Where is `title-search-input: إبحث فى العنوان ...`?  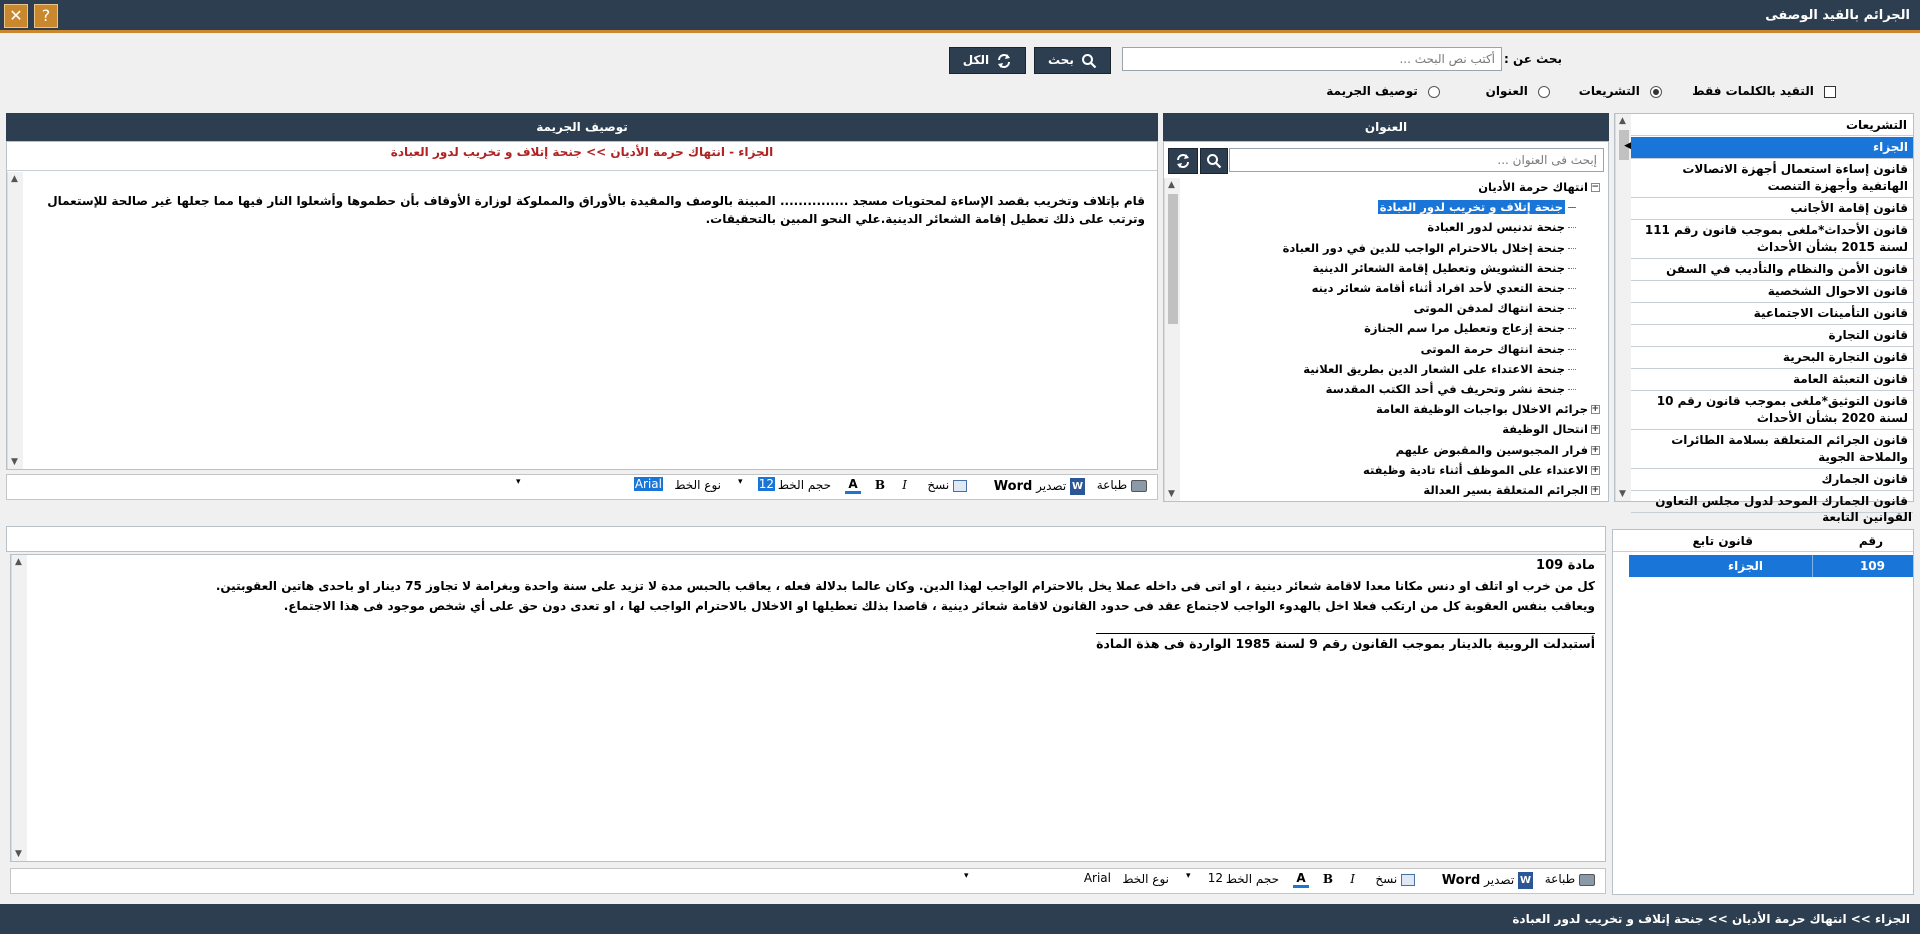
title-search-input: إبحث فى العنوان ... is located at coordinates (1416, 160).